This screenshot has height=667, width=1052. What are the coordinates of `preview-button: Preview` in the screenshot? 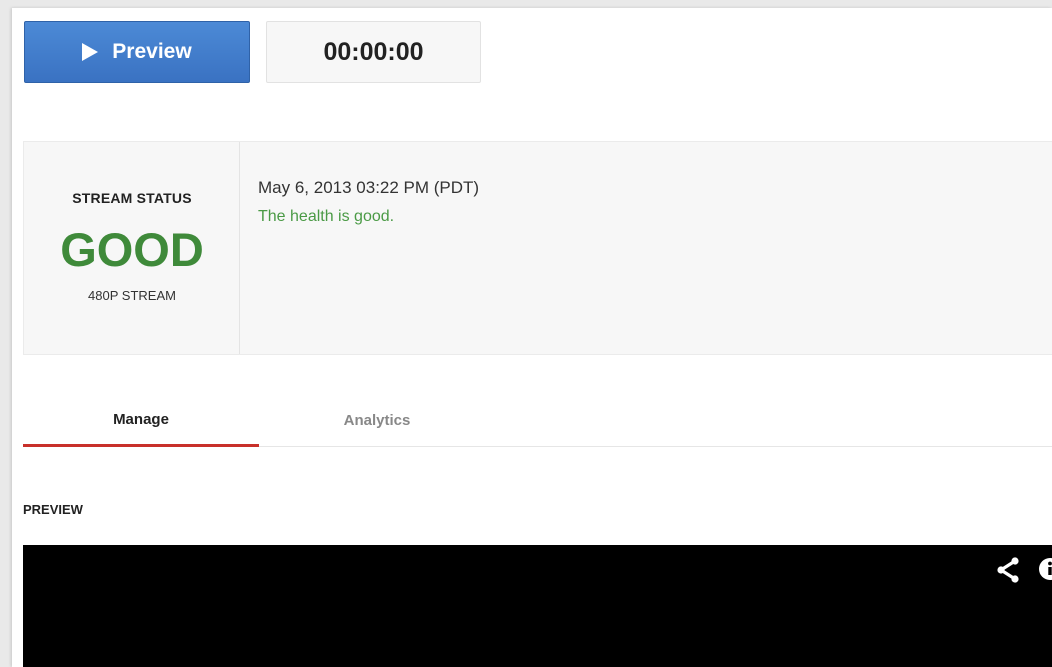 It's located at (137, 52).